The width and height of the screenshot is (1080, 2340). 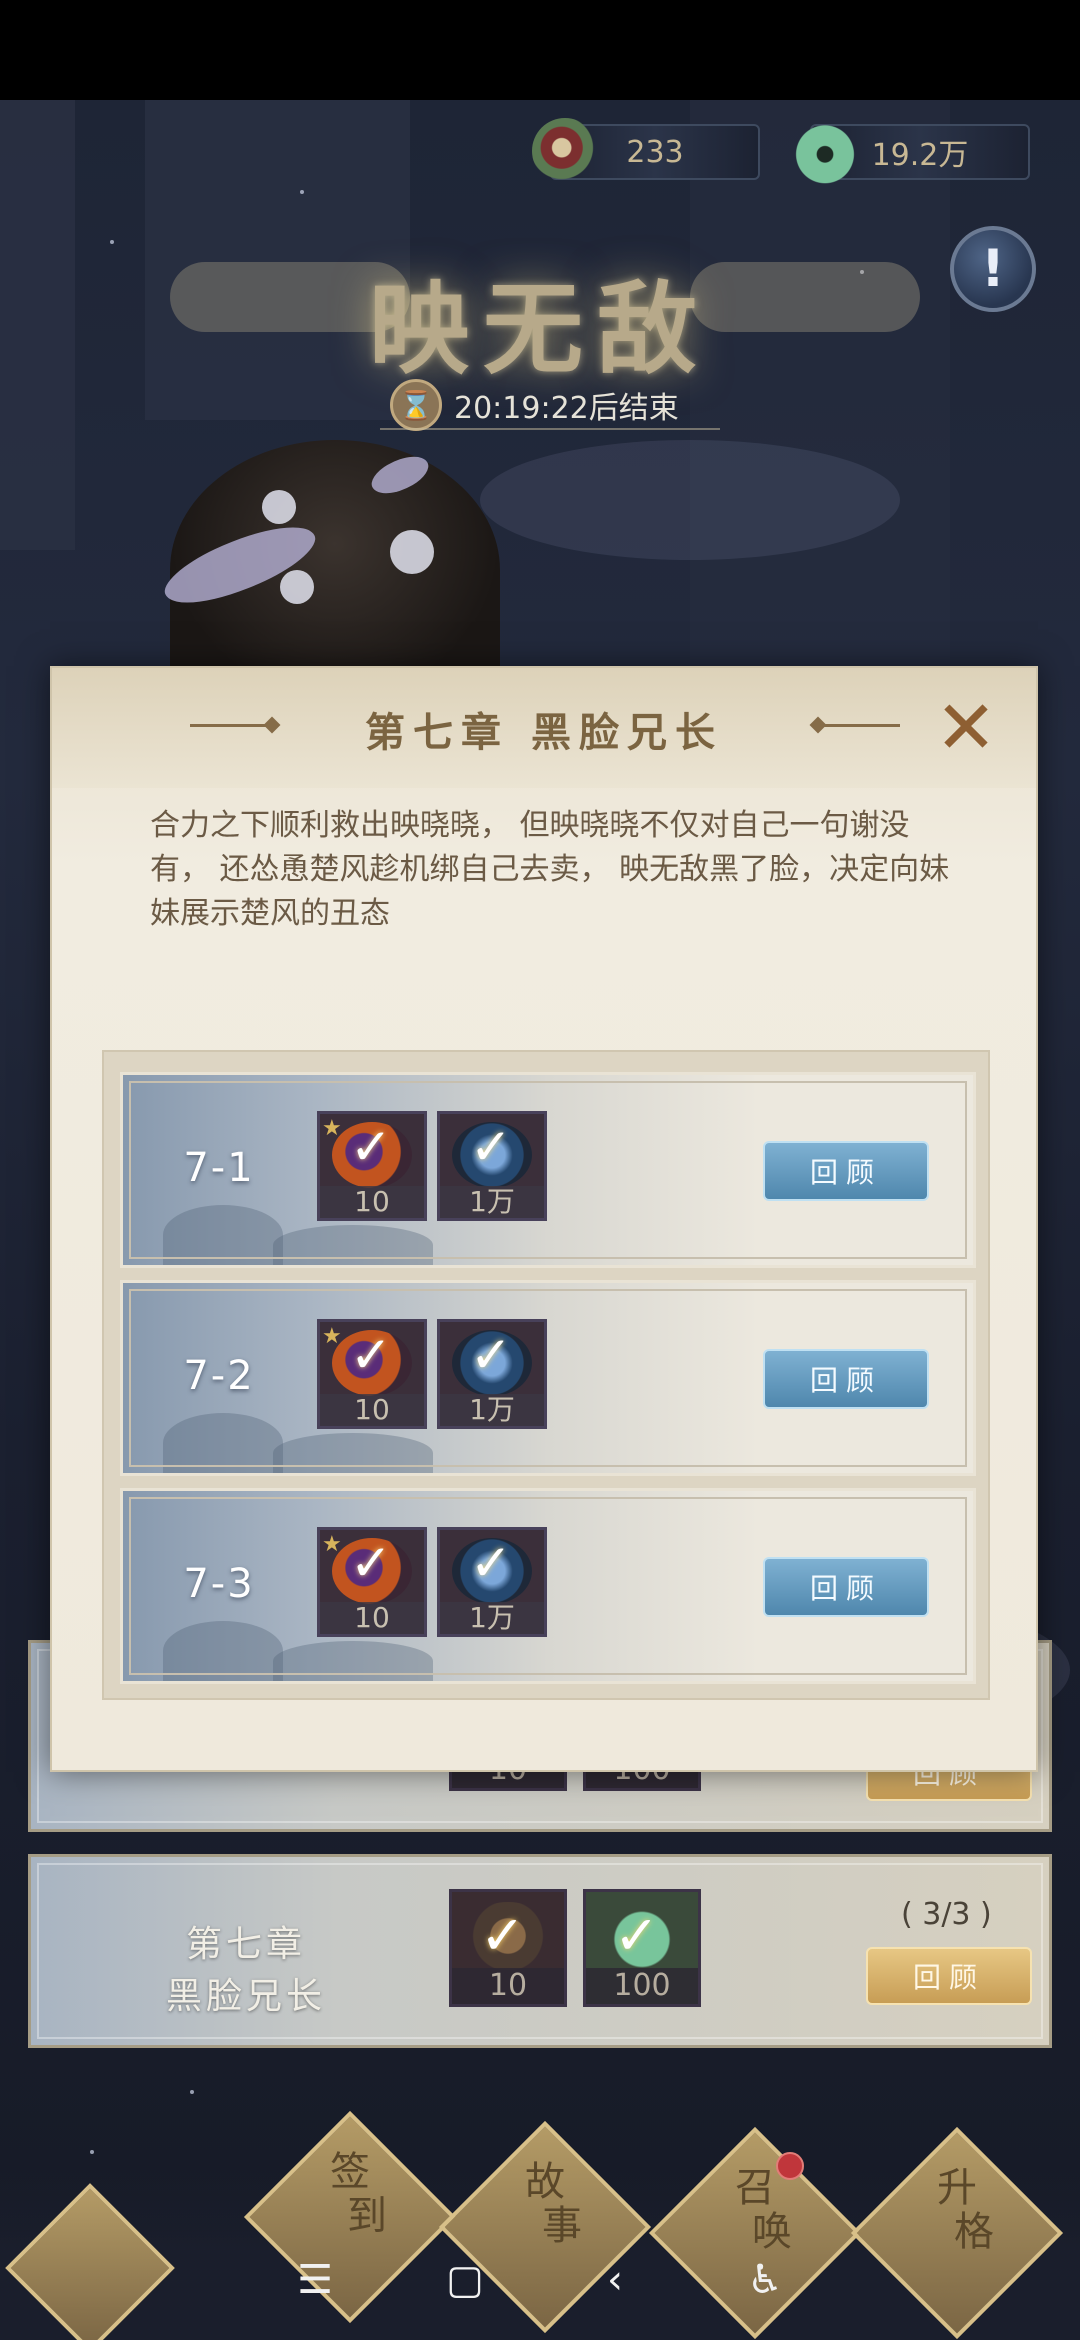 I want to click on event-timer: ⌛ 20:19:22后结束, so click(x=534, y=405).